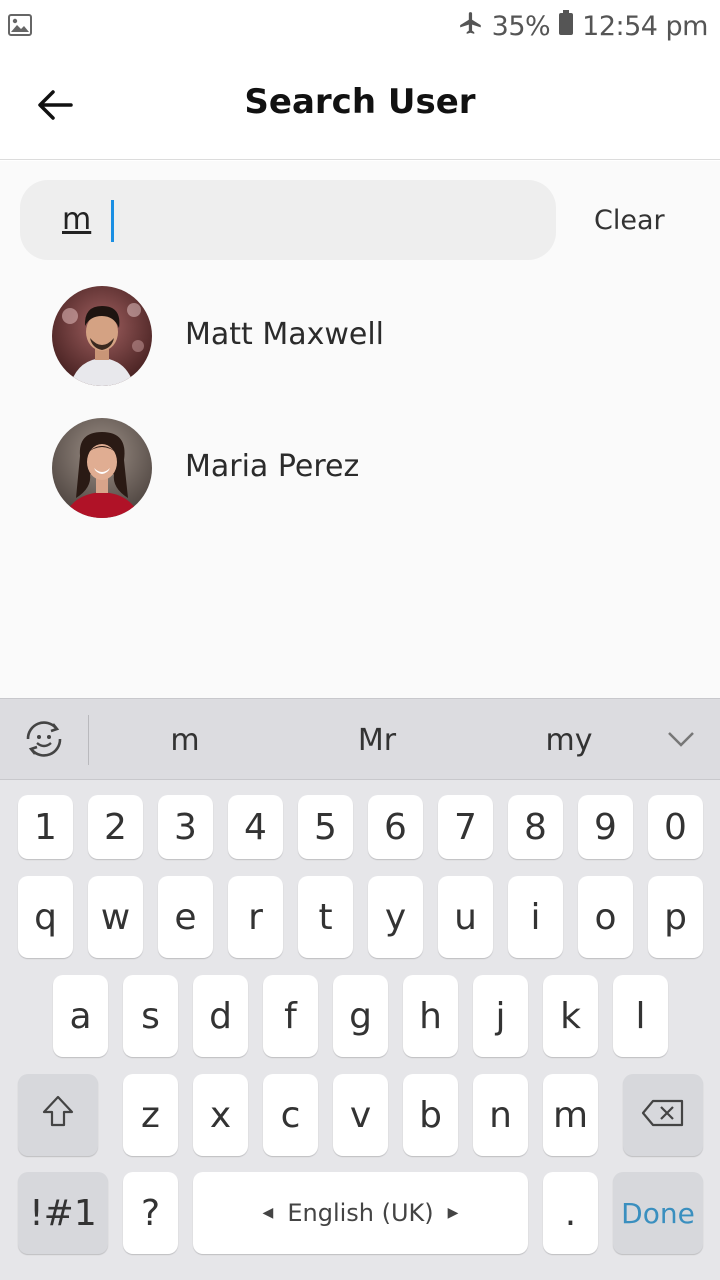  What do you see at coordinates (360, 102) in the screenshot?
I see `page-title: Search User` at bounding box center [360, 102].